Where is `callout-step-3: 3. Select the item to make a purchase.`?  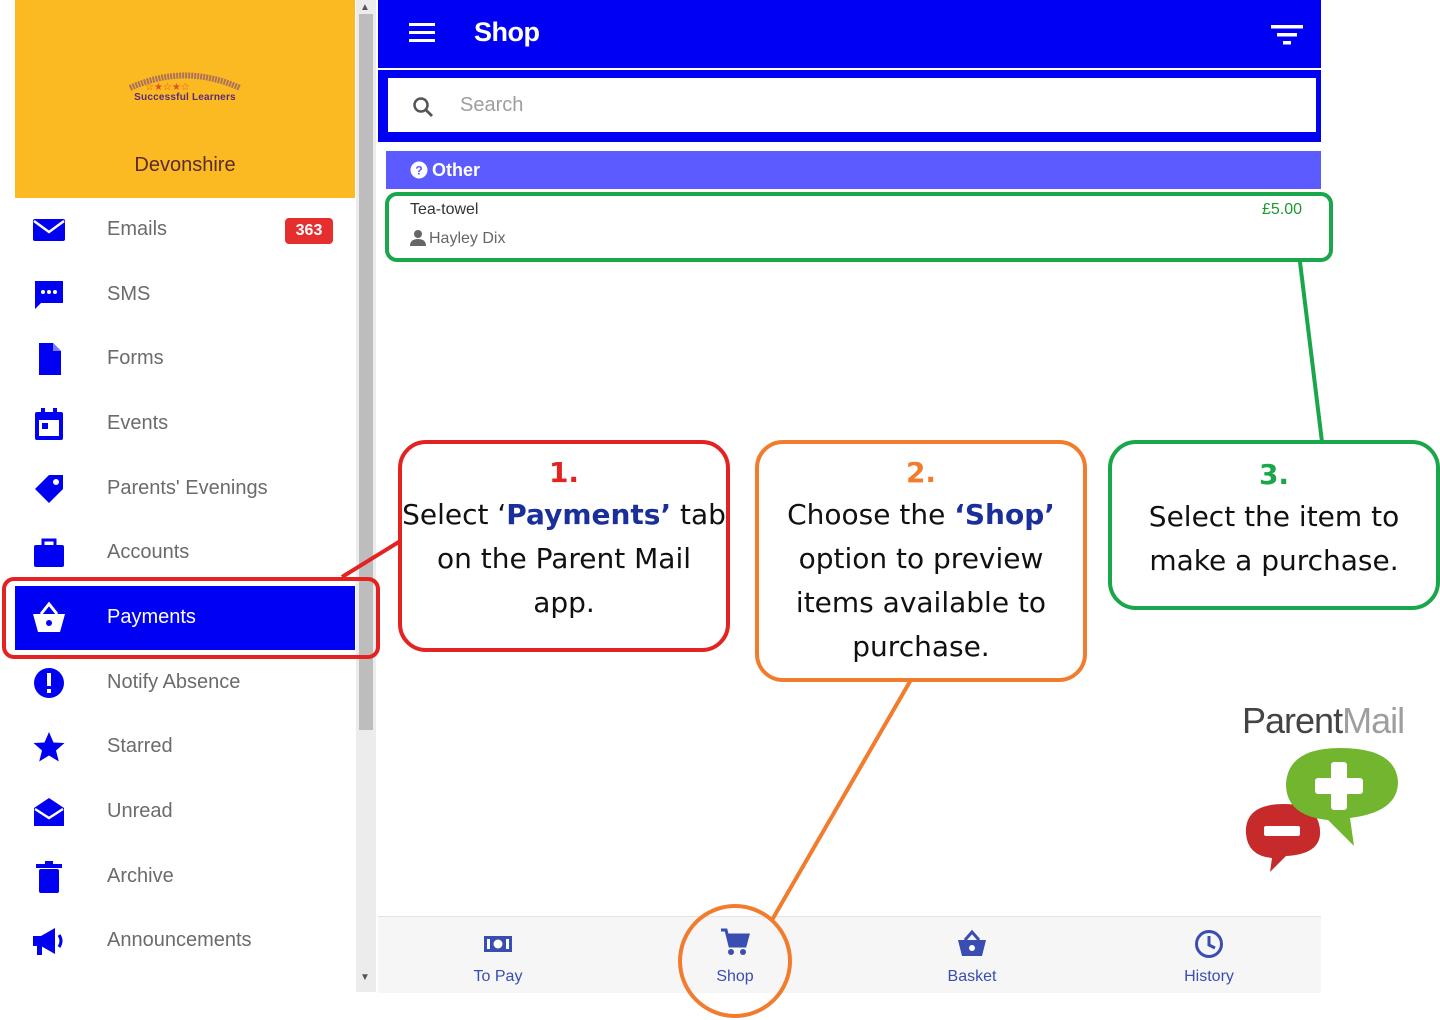
callout-step-3: 3. Select the item to make a purchase. is located at coordinates (1274, 525).